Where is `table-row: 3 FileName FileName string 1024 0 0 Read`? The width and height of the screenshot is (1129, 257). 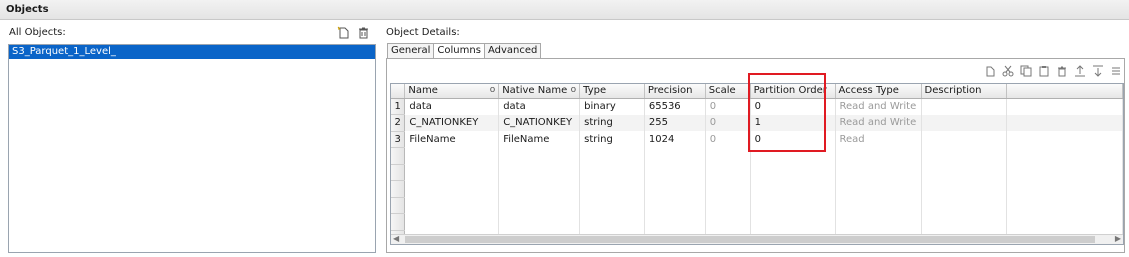
table-row: 3 FileName FileName string 1024 0 0 Read is located at coordinates (757, 139).